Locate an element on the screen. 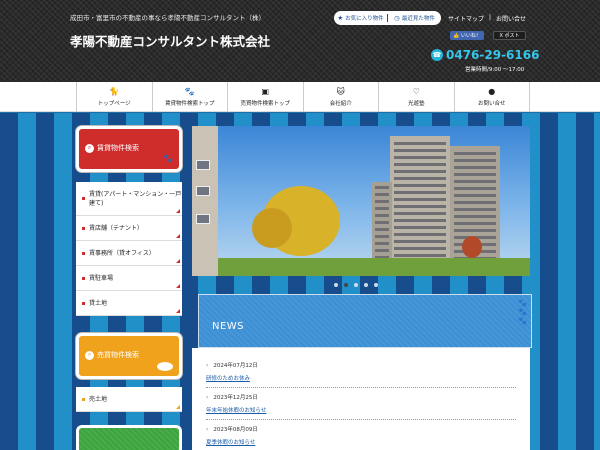 The height and width of the screenshot is (450, 600). phone-number: 0476-29-6166 is located at coordinates (492, 55).